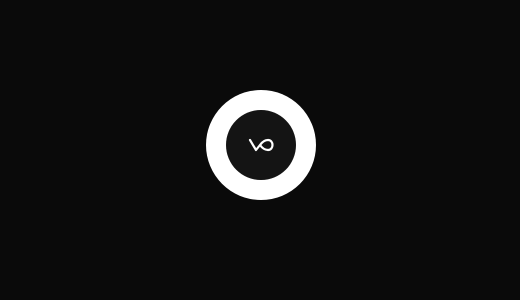  I want to click on infinity-icon, so click(261, 145).